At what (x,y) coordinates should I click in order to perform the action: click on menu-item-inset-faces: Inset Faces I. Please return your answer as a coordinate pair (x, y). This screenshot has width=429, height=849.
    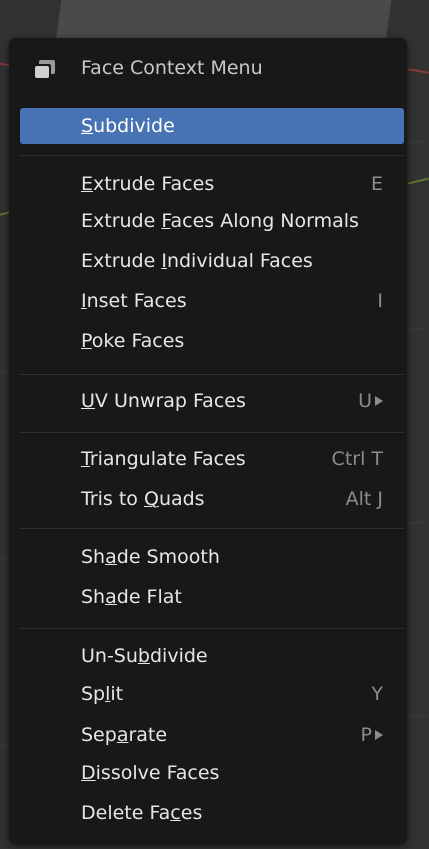
    Looking at the image, I should click on (208, 301).